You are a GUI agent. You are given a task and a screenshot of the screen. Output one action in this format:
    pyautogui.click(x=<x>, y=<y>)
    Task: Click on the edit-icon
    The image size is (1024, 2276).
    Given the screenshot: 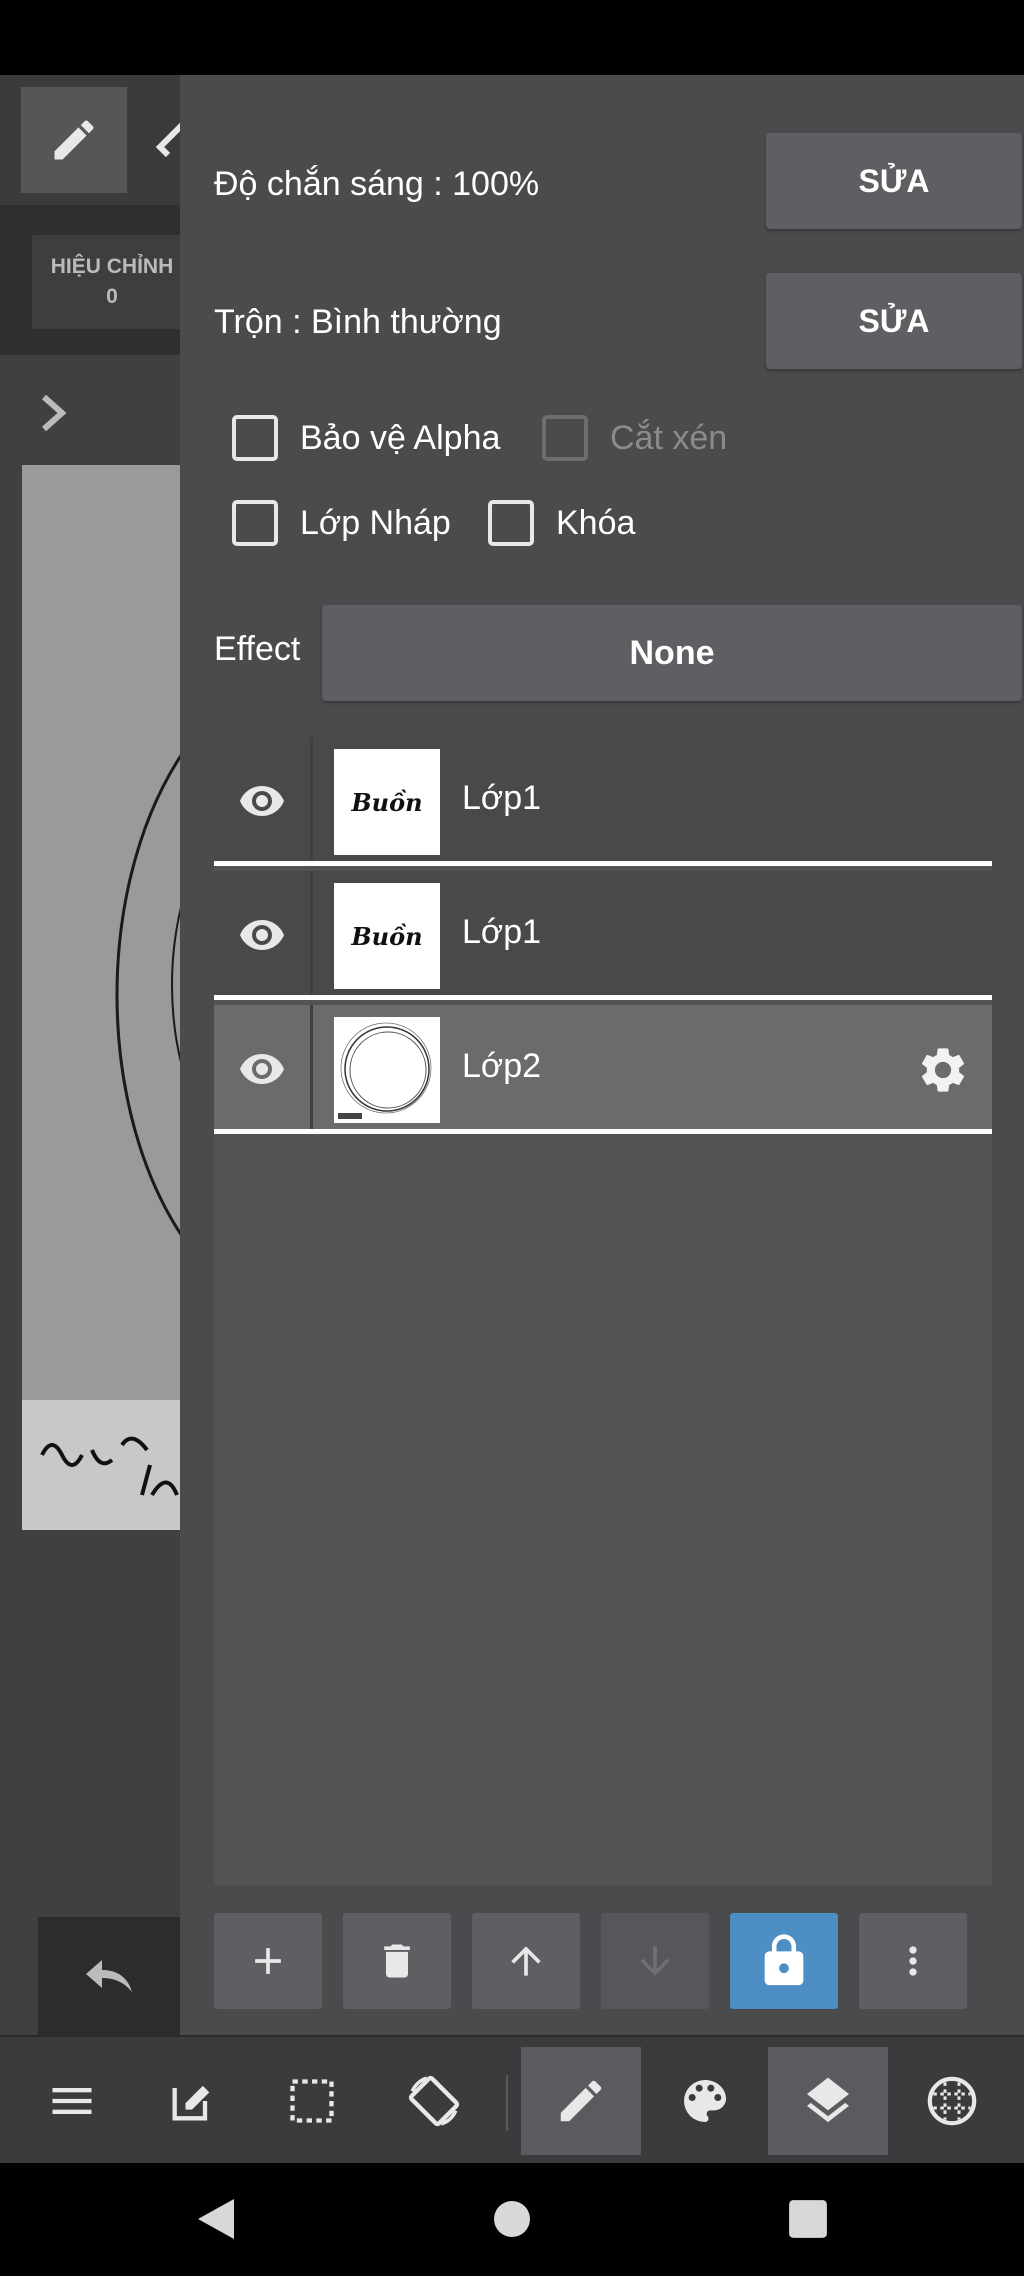 What is the action you would take?
    pyautogui.click(x=191, y=2103)
    